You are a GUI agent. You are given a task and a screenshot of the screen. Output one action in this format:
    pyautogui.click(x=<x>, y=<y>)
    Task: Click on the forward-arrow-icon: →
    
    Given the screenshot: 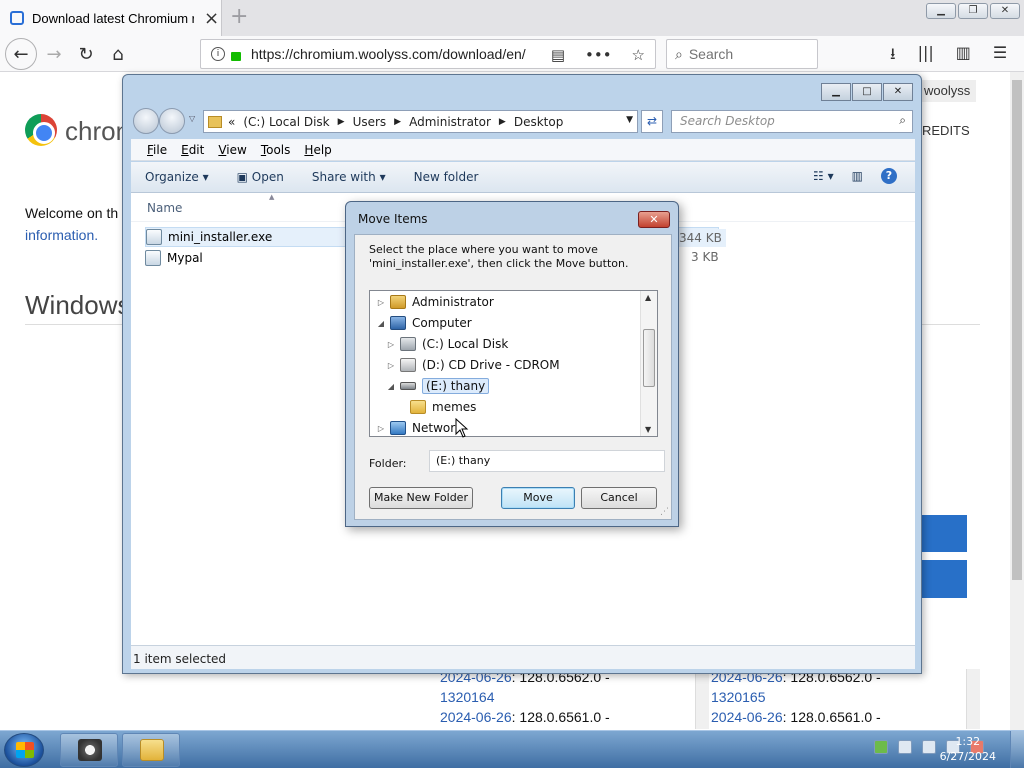 What is the action you would take?
    pyautogui.click(x=54, y=54)
    